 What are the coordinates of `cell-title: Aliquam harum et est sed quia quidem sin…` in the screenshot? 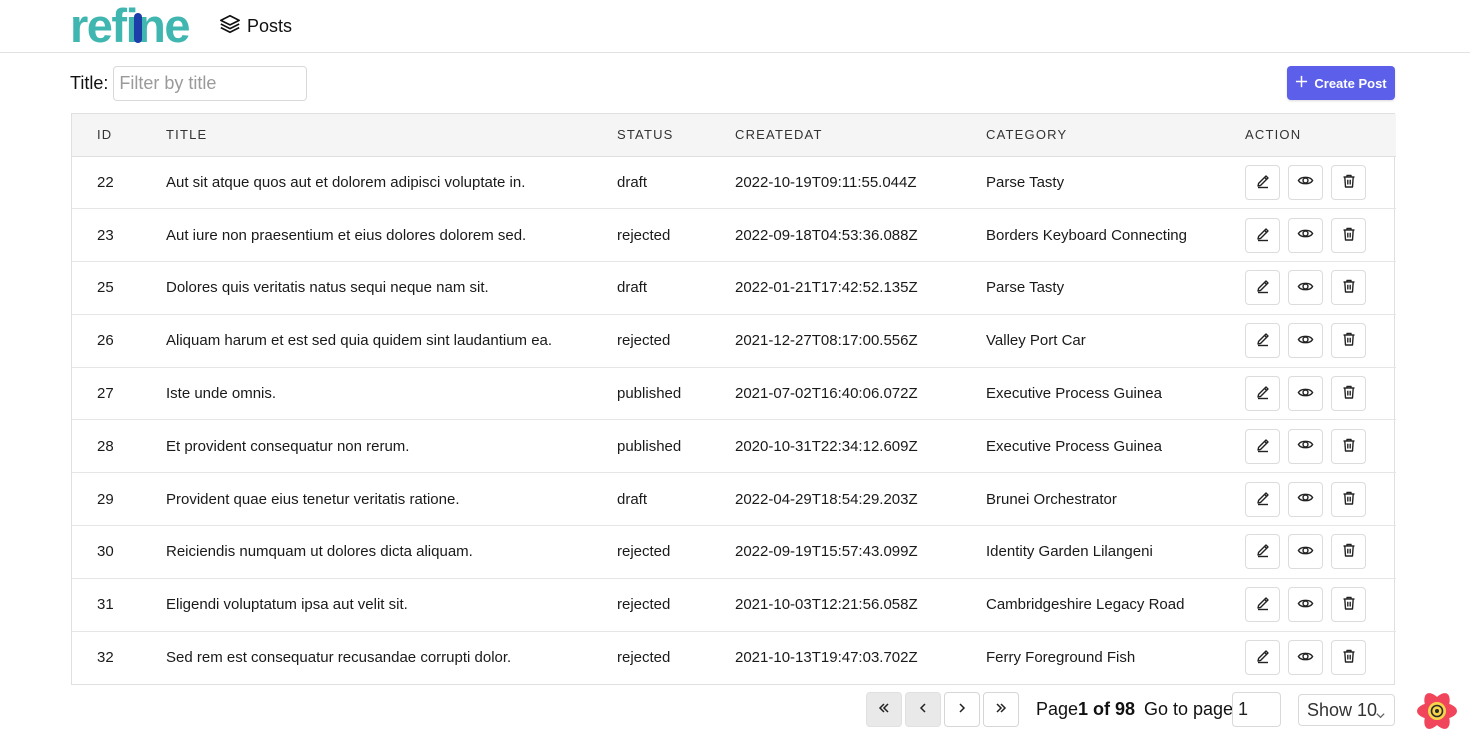 It's located at (391, 340).